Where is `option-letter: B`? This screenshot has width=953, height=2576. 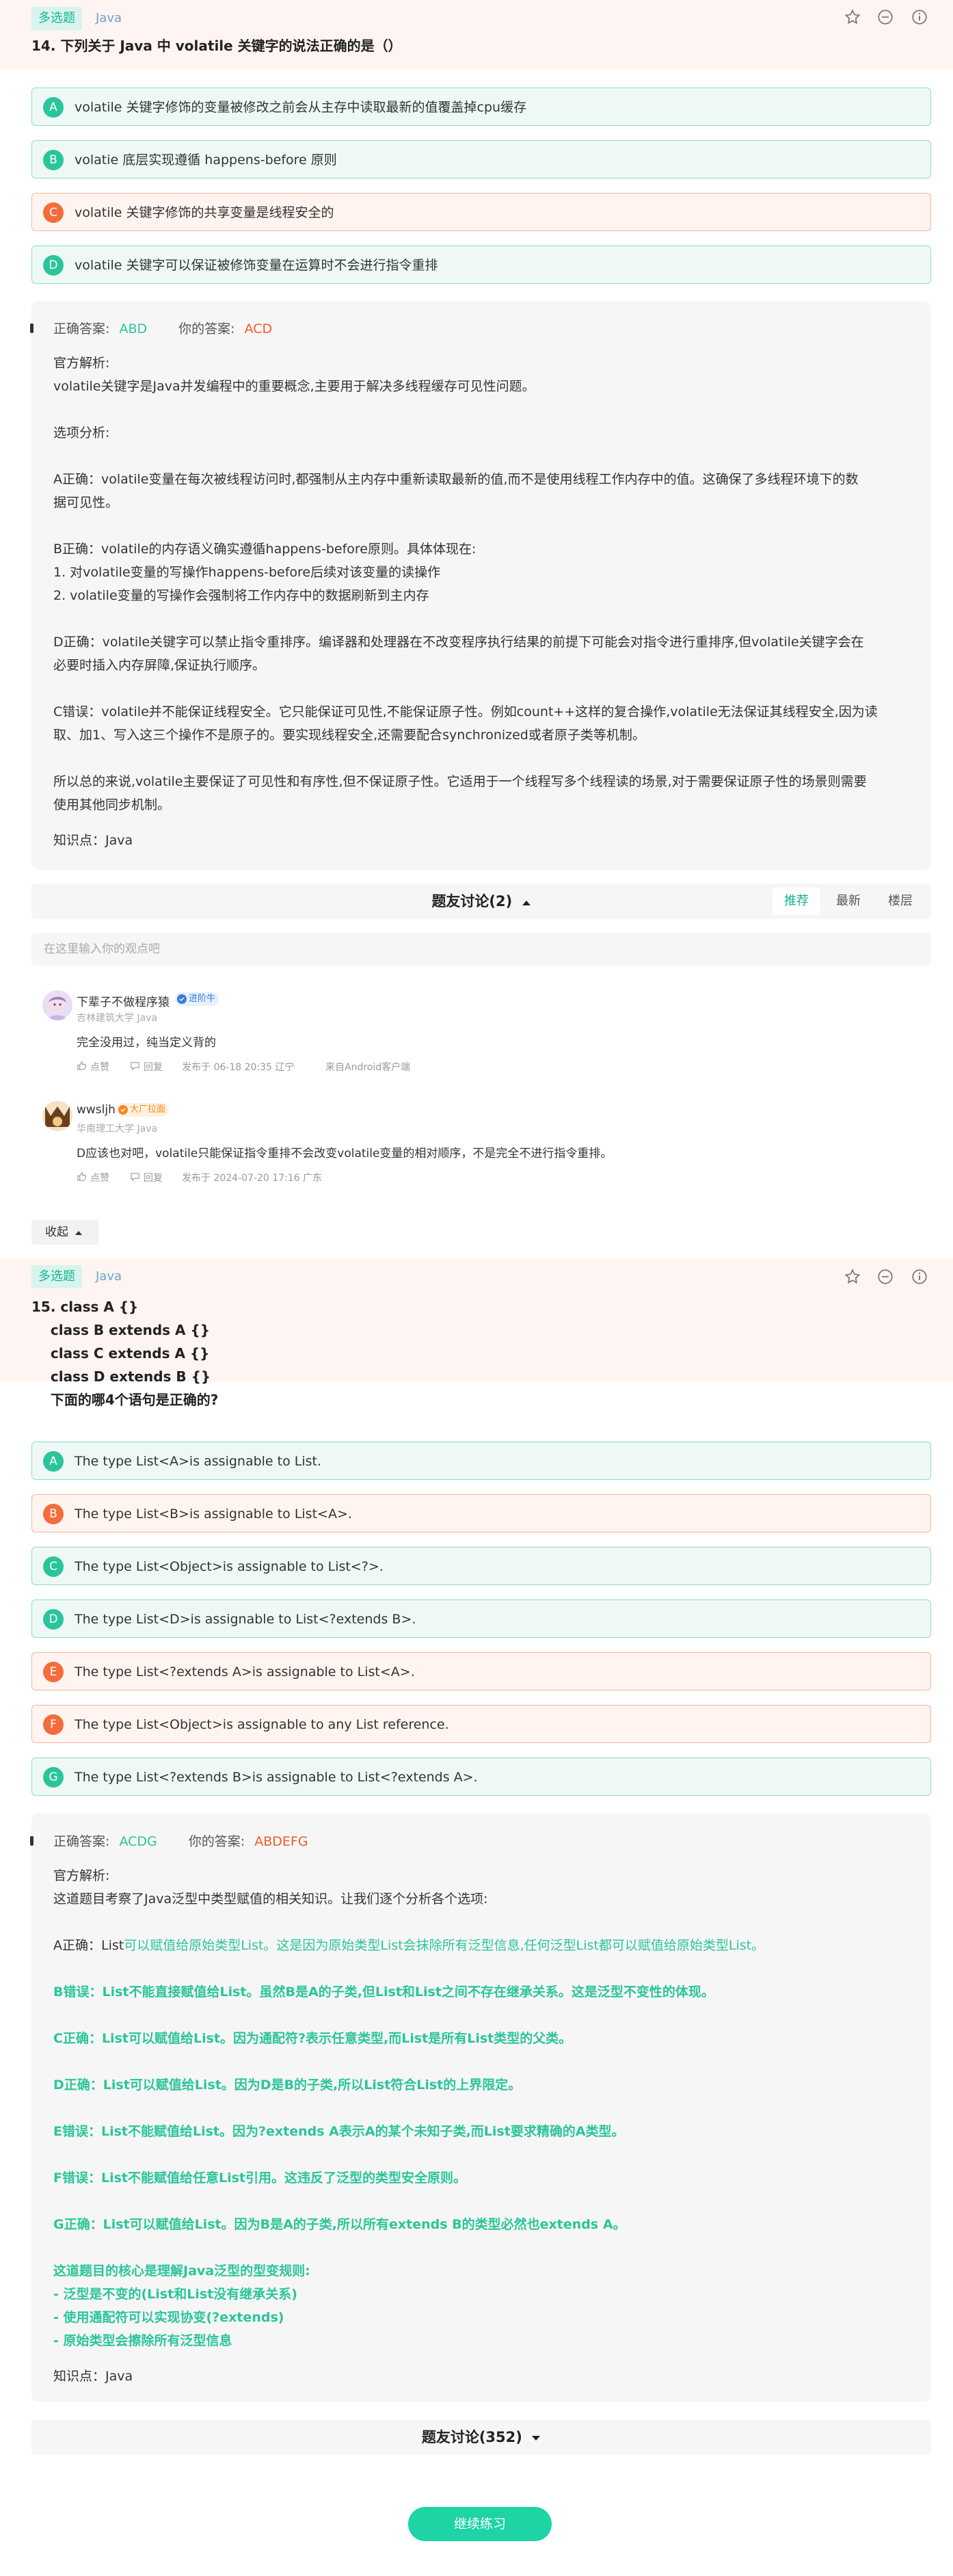
option-letter: B is located at coordinates (53, 160).